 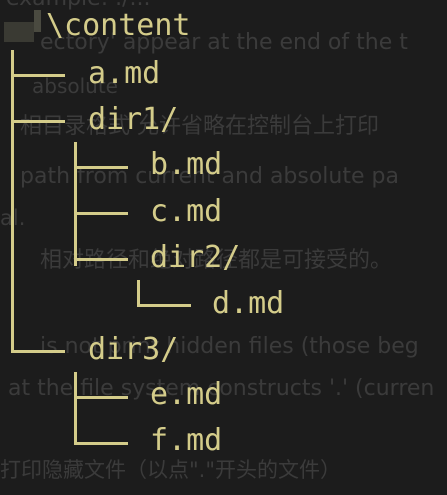 What do you see at coordinates (164, 305) in the screenshot?
I see `branch-line-d` at bounding box center [164, 305].